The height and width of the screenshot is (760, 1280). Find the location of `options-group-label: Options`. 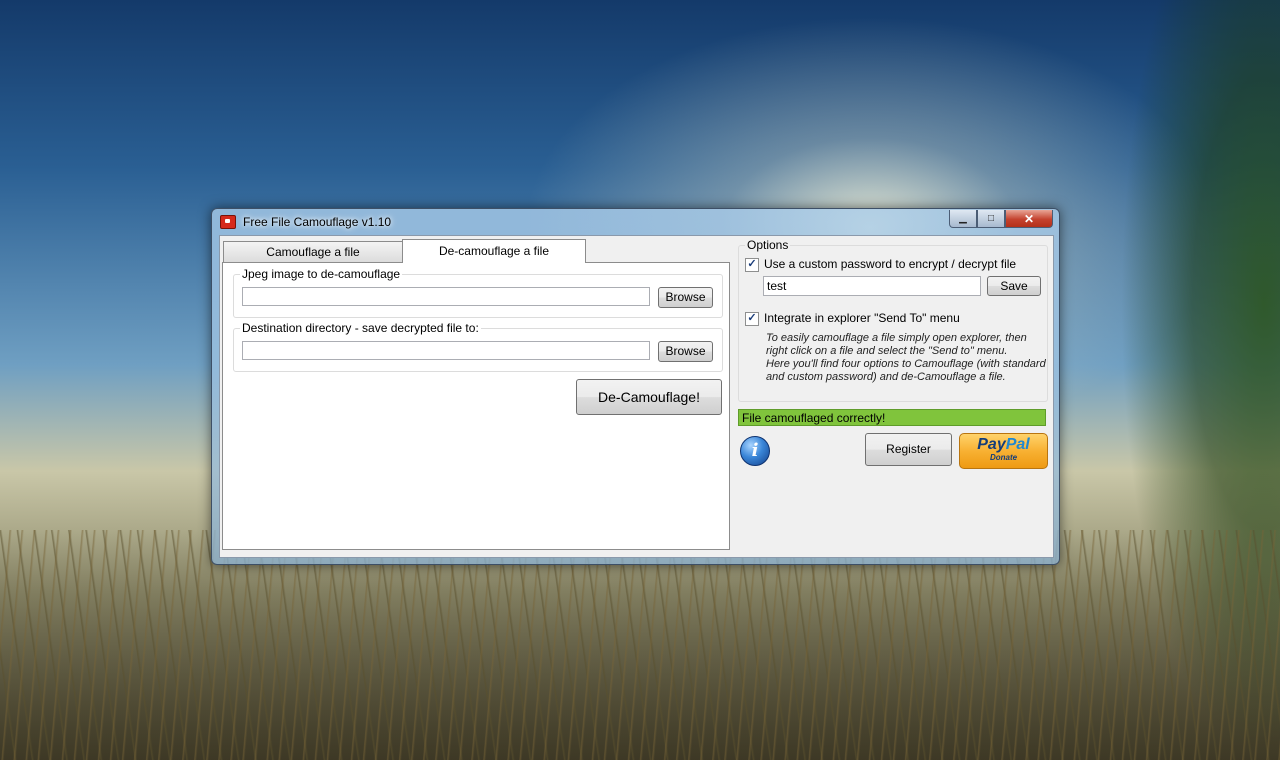

options-group-label: Options is located at coordinates (768, 245).